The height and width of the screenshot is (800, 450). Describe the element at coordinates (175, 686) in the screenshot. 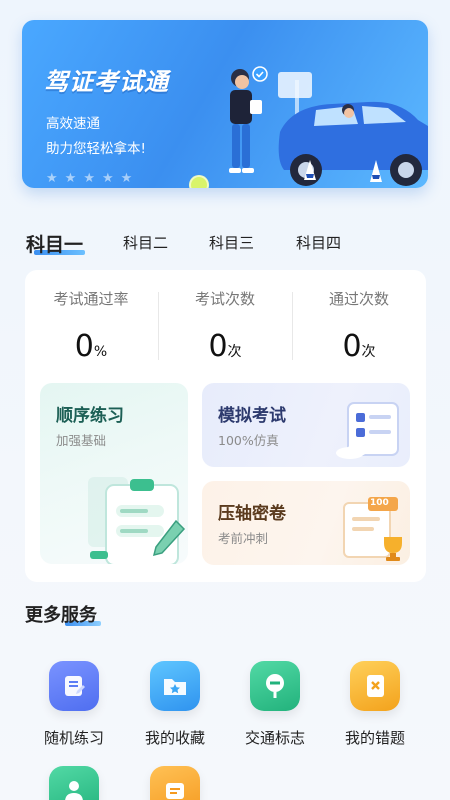

I see `favorites-folder-icon` at that location.